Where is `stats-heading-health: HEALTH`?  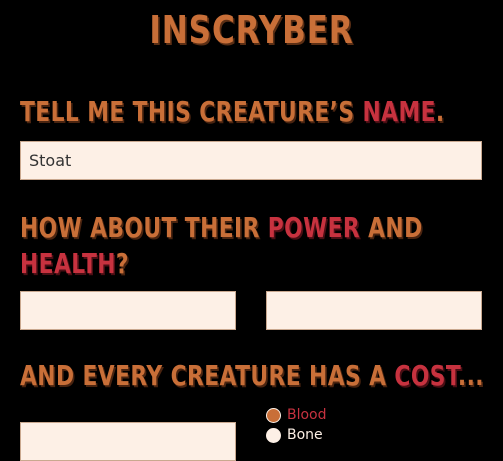 stats-heading-health: HEALTH is located at coordinates (68, 263).